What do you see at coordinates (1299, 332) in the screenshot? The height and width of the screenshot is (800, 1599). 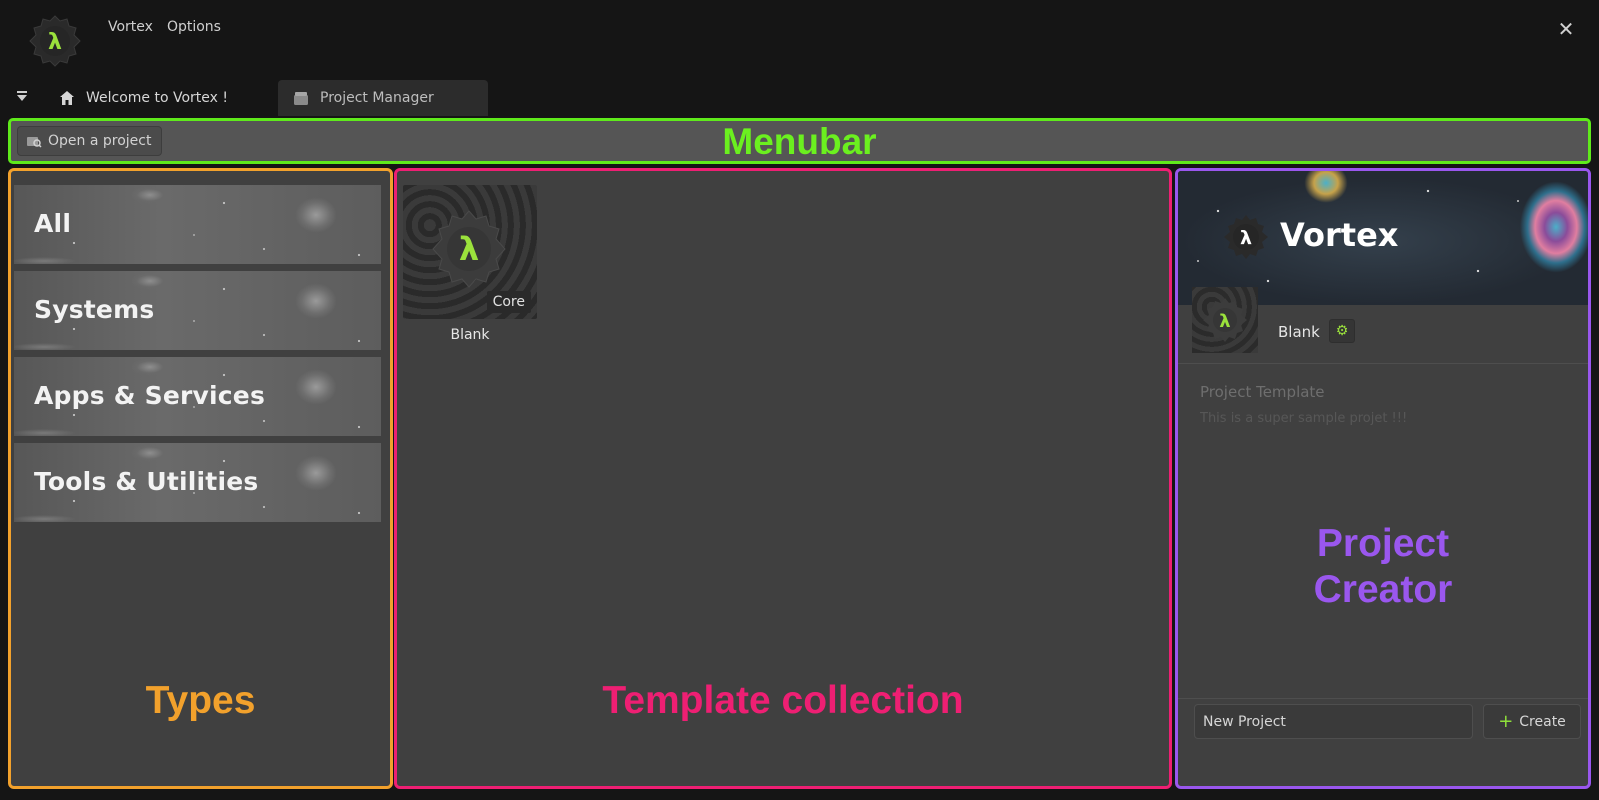 I see `project-name: Blank` at bounding box center [1299, 332].